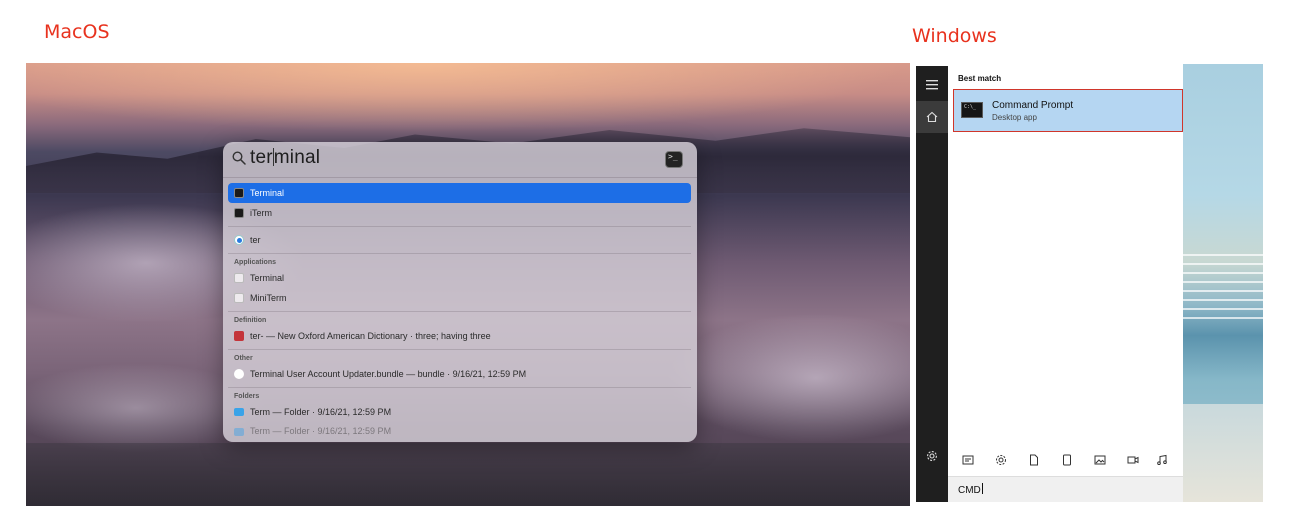  What do you see at coordinates (1014, 117) in the screenshot?
I see `result-subtitle: Desktop app` at bounding box center [1014, 117].